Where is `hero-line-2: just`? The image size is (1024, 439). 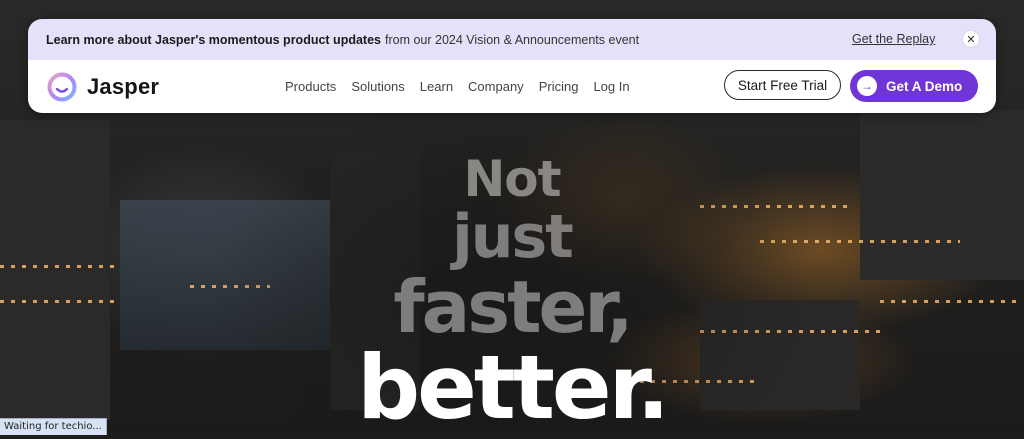
hero-line-2: just is located at coordinates (513, 237).